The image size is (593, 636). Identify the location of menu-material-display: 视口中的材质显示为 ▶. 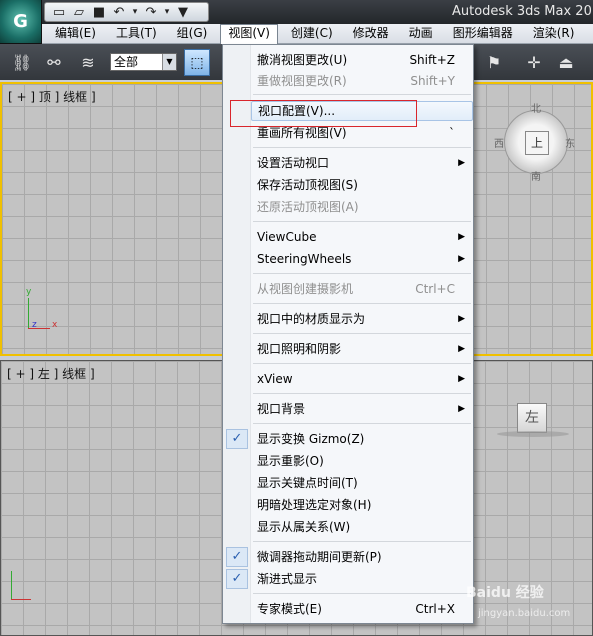
(362, 319).